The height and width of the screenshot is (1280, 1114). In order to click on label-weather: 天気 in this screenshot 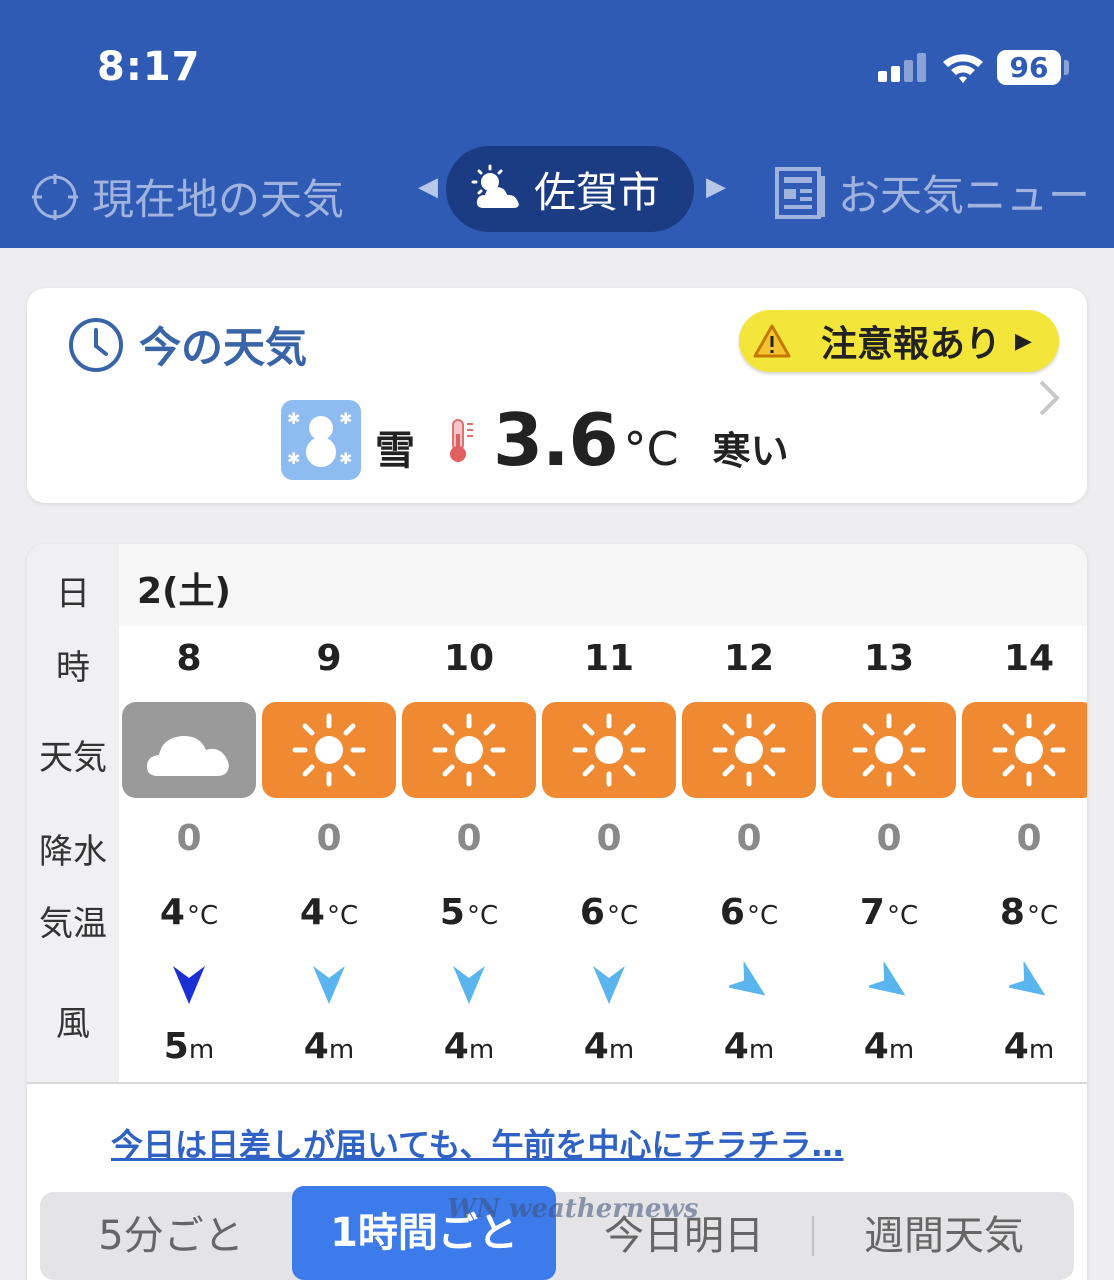, I will do `click(73, 758)`.